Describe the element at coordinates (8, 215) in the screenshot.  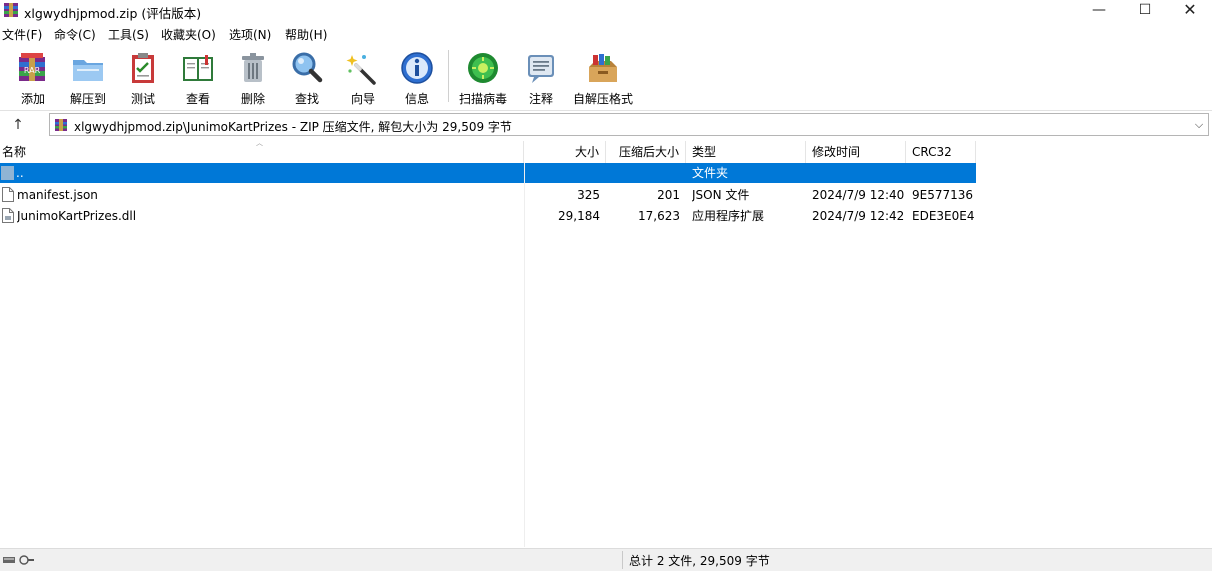
I see `dll-file-icon` at that location.